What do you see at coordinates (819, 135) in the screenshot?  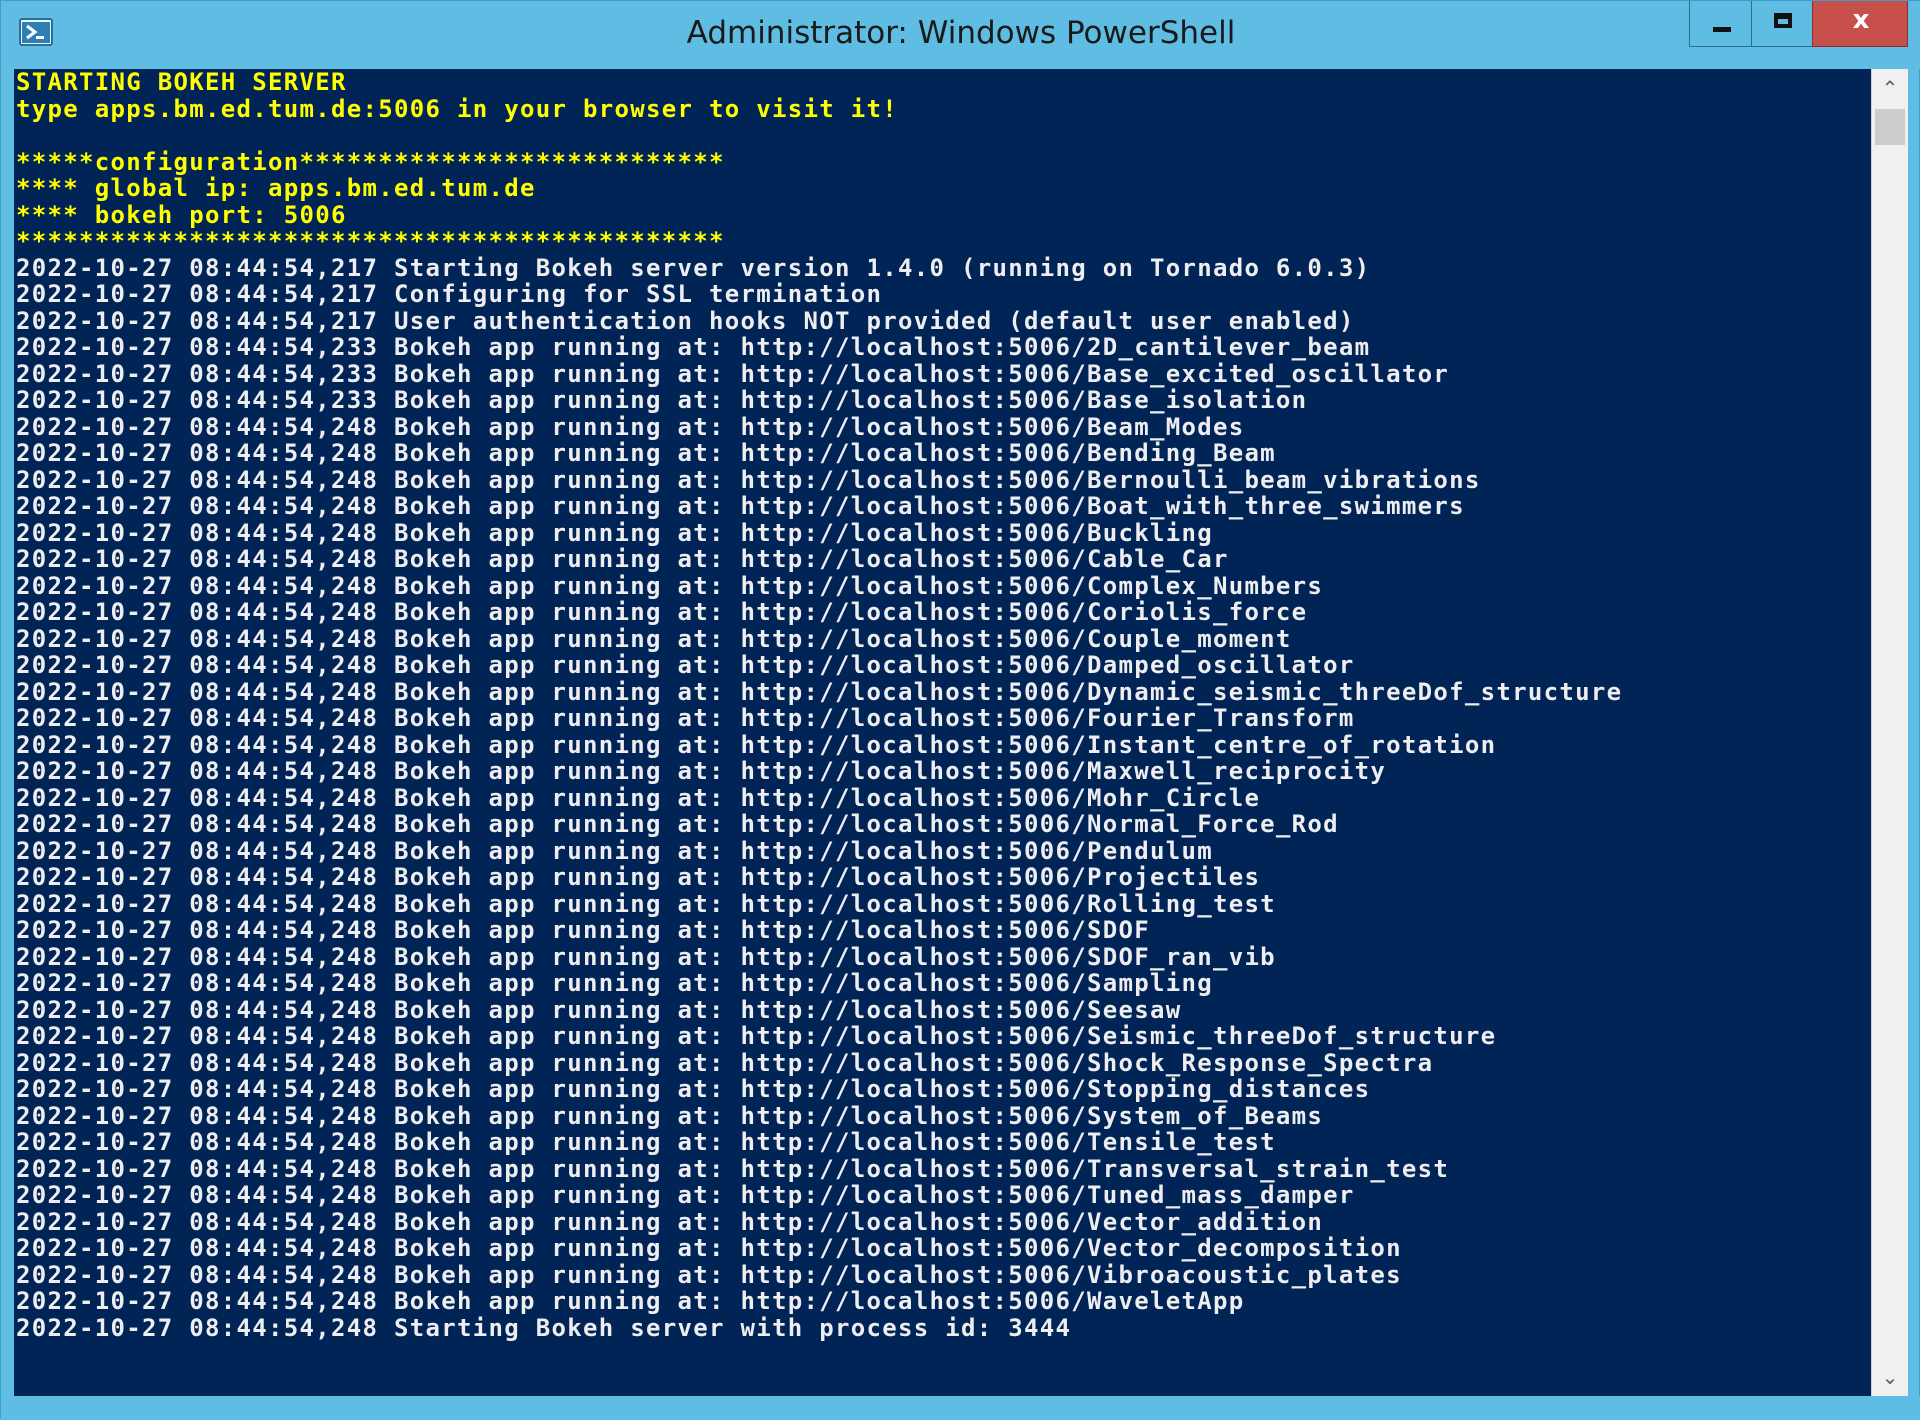 I see `console-header-line` at bounding box center [819, 135].